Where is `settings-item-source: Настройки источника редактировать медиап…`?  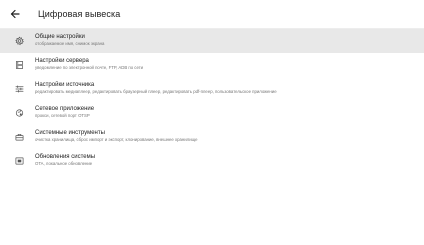
settings-item-source: Настройки источника редактировать медиап… is located at coordinates (212, 89).